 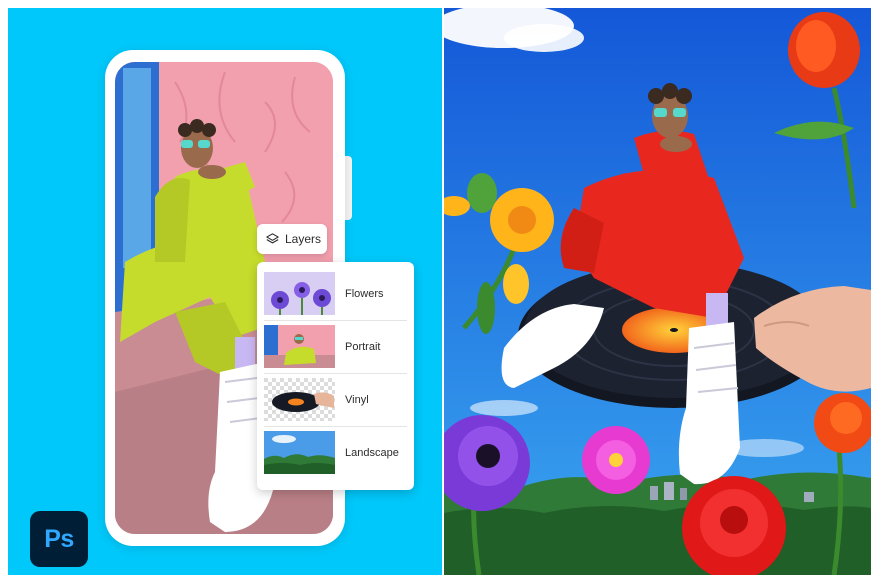 I want to click on layer-item-label: Vinyl, so click(x=357, y=399).